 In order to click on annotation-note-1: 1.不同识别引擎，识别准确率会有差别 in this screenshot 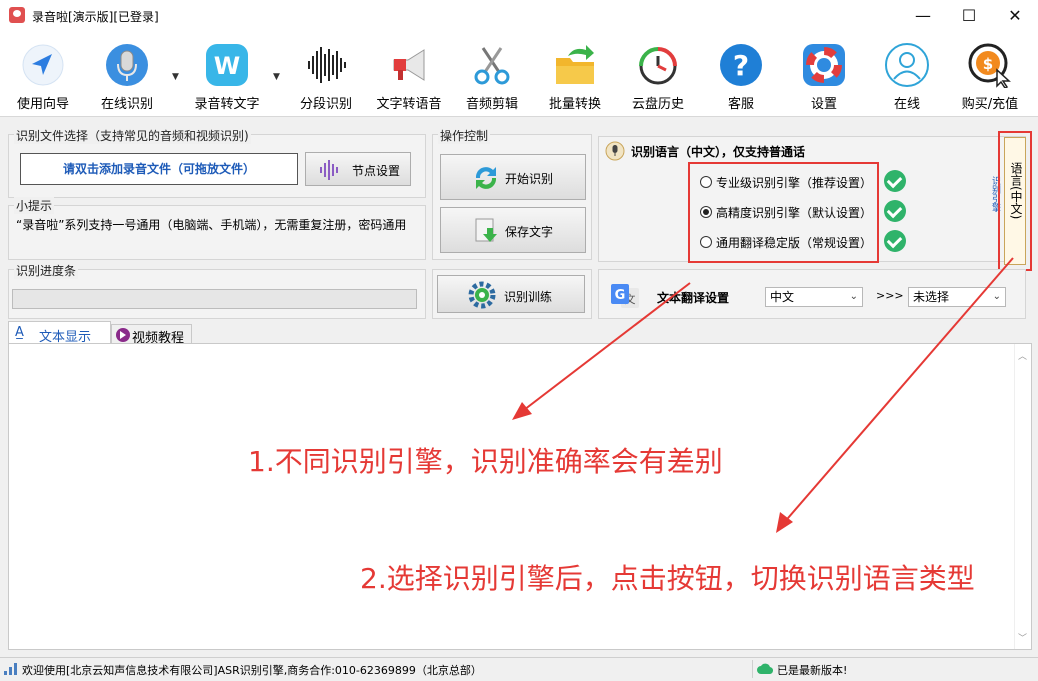, I will do `click(485, 461)`.